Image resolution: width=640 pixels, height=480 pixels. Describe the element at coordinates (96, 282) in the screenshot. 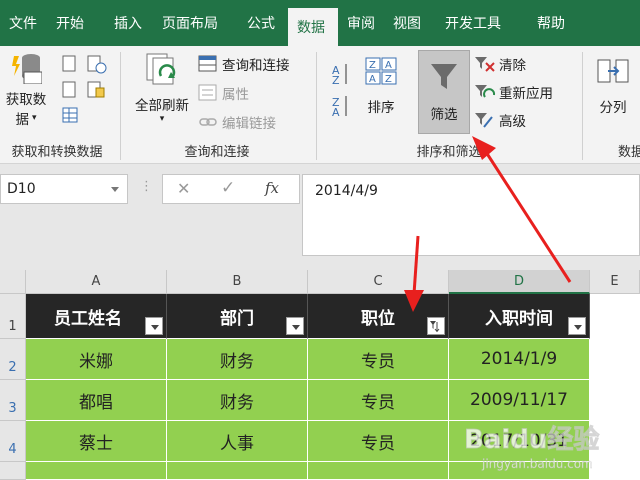

I see `column-header-a: A` at that location.